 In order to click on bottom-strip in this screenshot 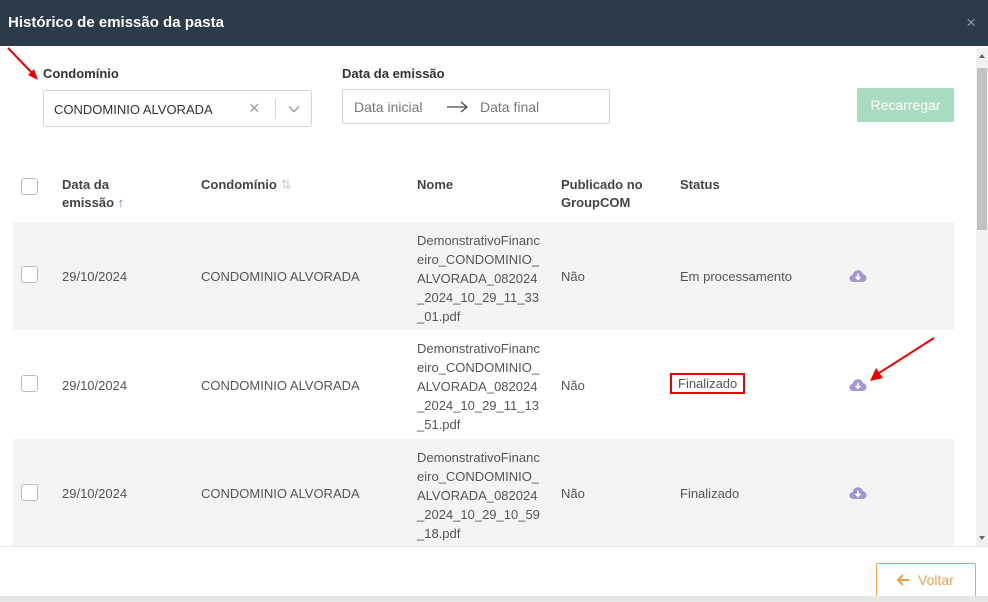, I will do `click(494, 599)`.